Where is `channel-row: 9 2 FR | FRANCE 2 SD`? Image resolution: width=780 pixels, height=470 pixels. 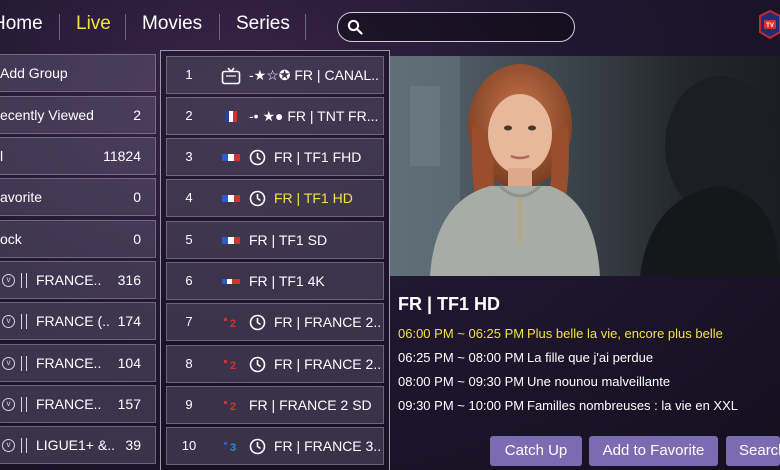 channel-row: 9 2 FR | FRANCE 2 SD is located at coordinates (275, 405).